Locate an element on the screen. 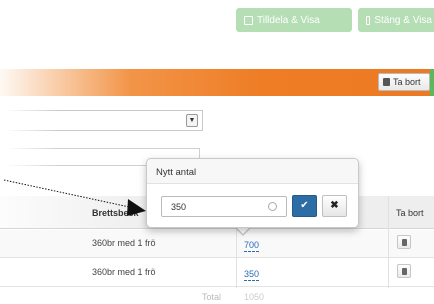 The image size is (434, 304). annotation-arrow is located at coordinates (74, 197).